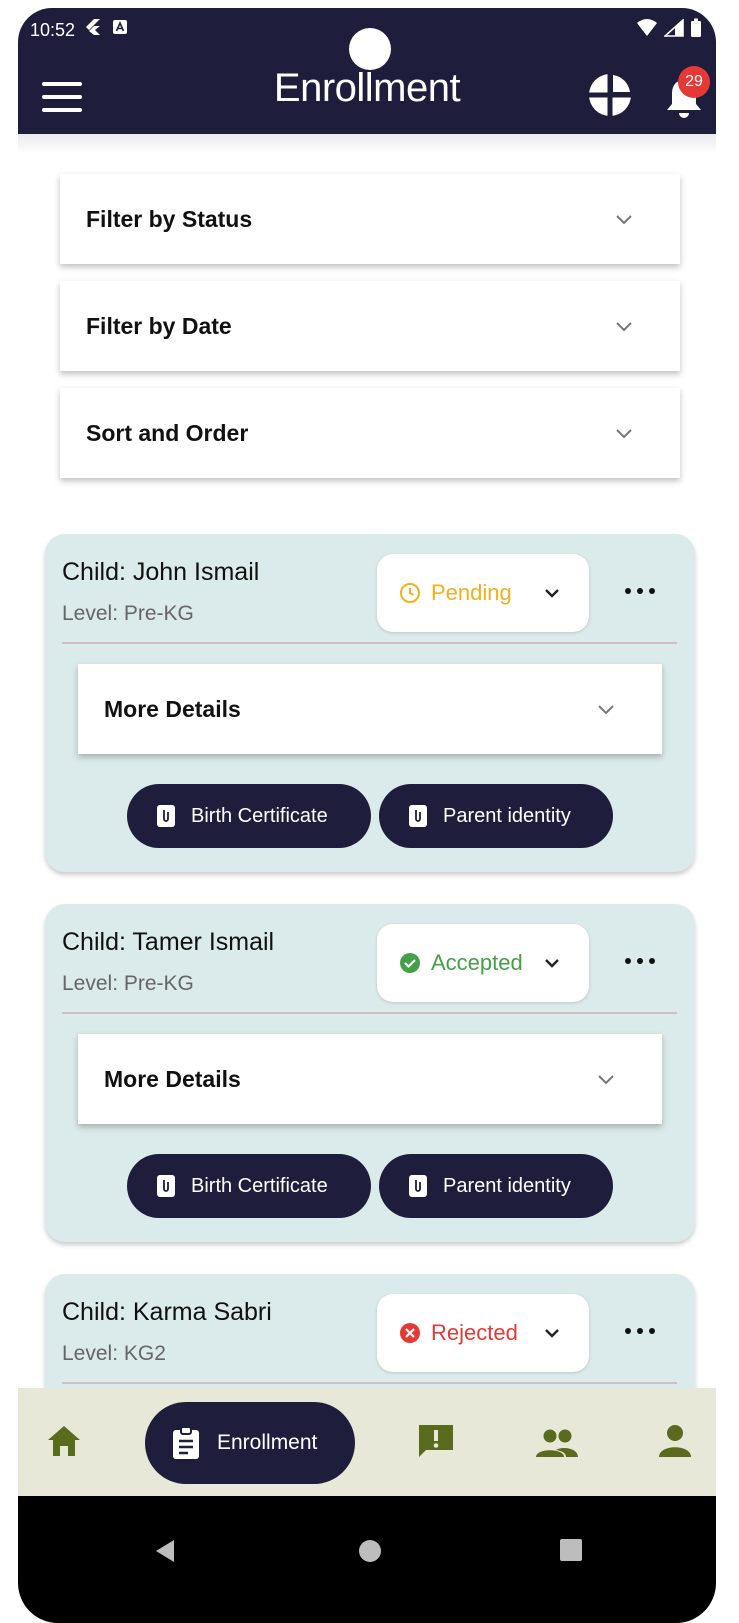  What do you see at coordinates (106, 27) in the screenshot?
I see `status-icons-left` at bounding box center [106, 27].